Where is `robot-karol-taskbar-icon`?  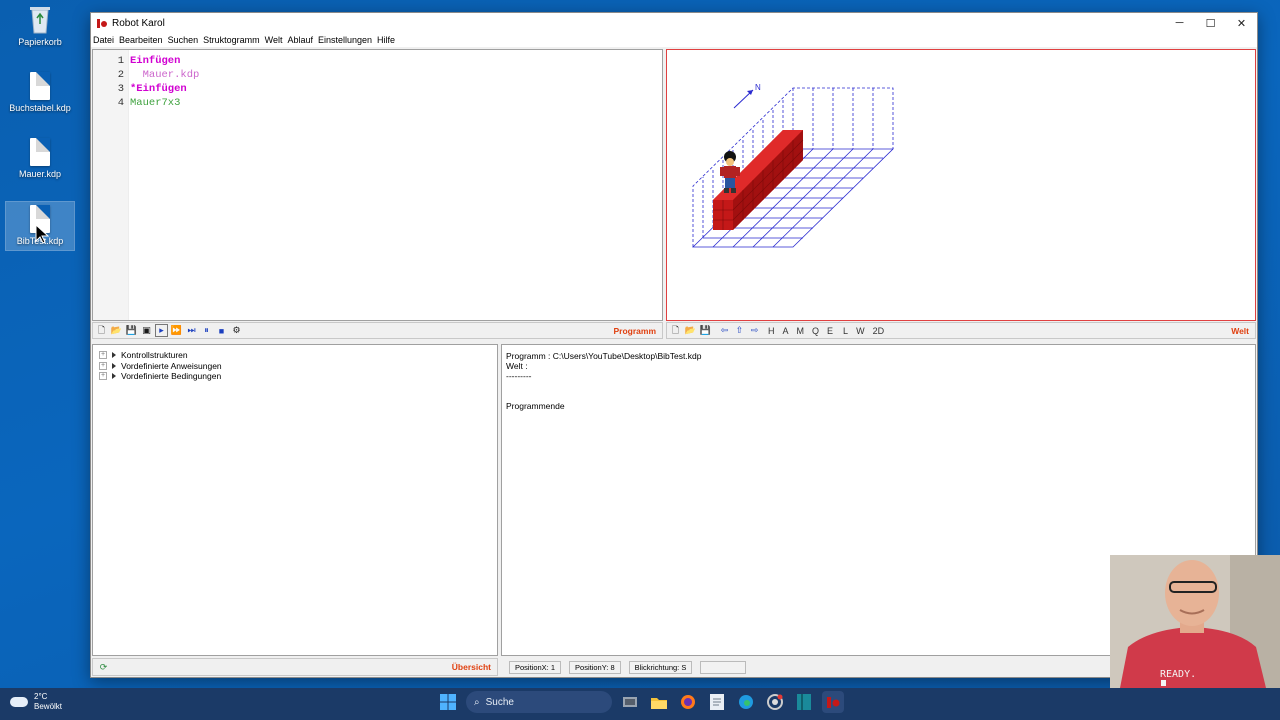
robot-karol-taskbar-icon is located at coordinates (833, 702).